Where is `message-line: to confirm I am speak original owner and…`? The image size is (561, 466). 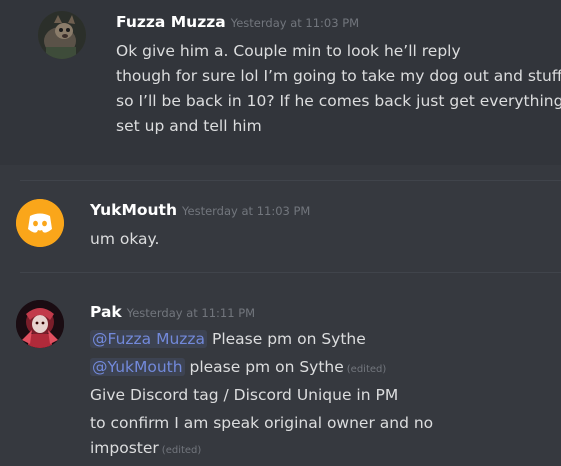
message-line: to confirm I am speak original owner and… is located at coordinates (262, 423).